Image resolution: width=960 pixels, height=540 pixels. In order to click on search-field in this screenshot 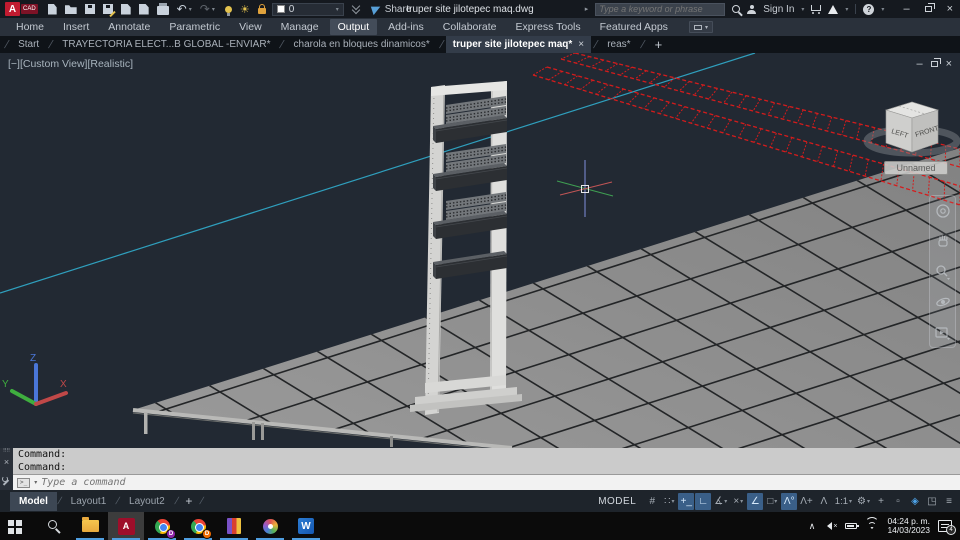, I will do `click(660, 9)`.